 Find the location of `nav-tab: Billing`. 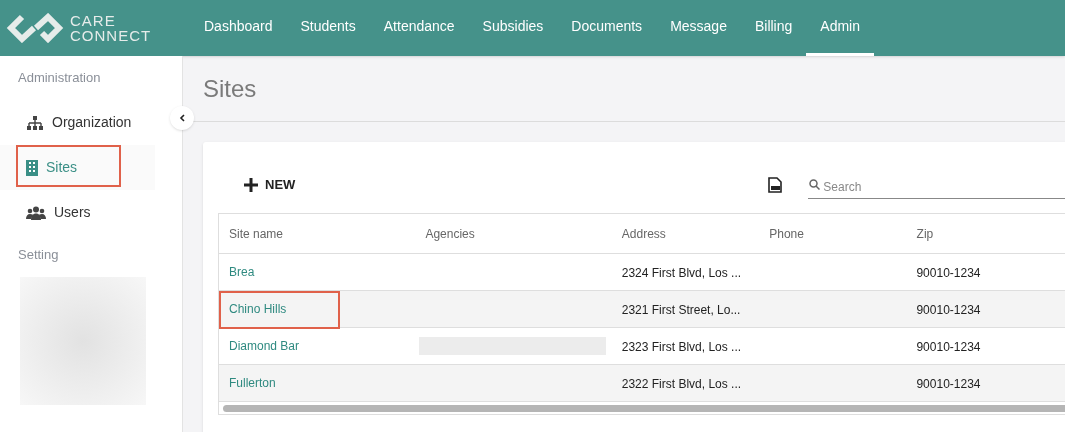

nav-tab: Billing is located at coordinates (773, 28).